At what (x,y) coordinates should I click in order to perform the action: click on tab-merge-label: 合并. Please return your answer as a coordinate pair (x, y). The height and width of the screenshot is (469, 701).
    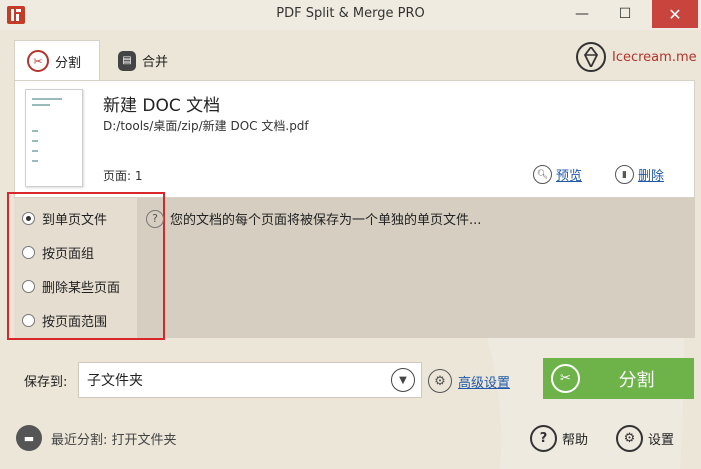
    Looking at the image, I should click on (155, 62).